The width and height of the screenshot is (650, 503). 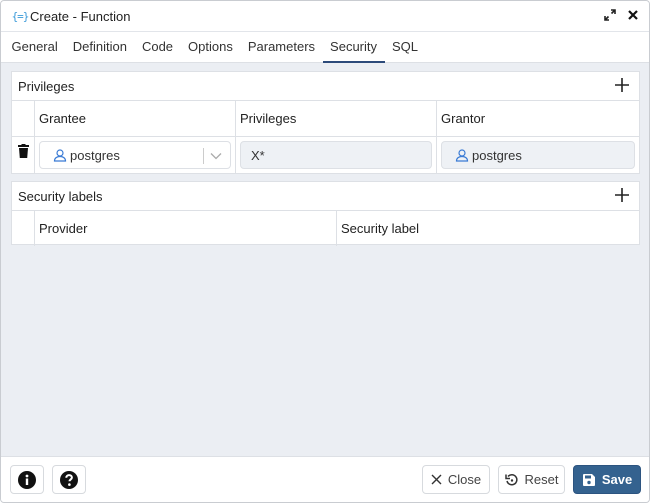 I want to click on add-privilege-button, so click(x=622, y=85).